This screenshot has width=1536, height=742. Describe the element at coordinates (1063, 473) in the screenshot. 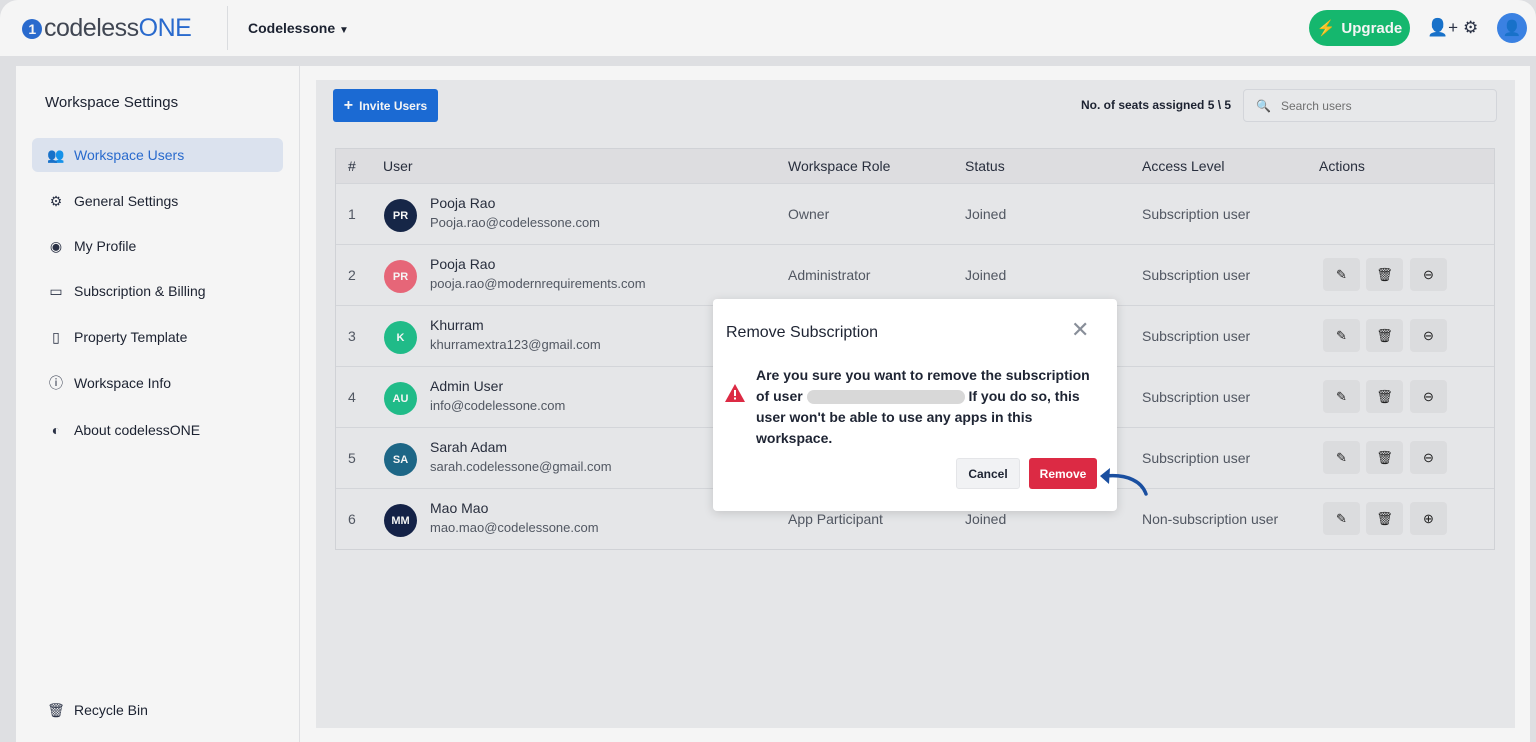

I see `remove-button: Remove` at that location.